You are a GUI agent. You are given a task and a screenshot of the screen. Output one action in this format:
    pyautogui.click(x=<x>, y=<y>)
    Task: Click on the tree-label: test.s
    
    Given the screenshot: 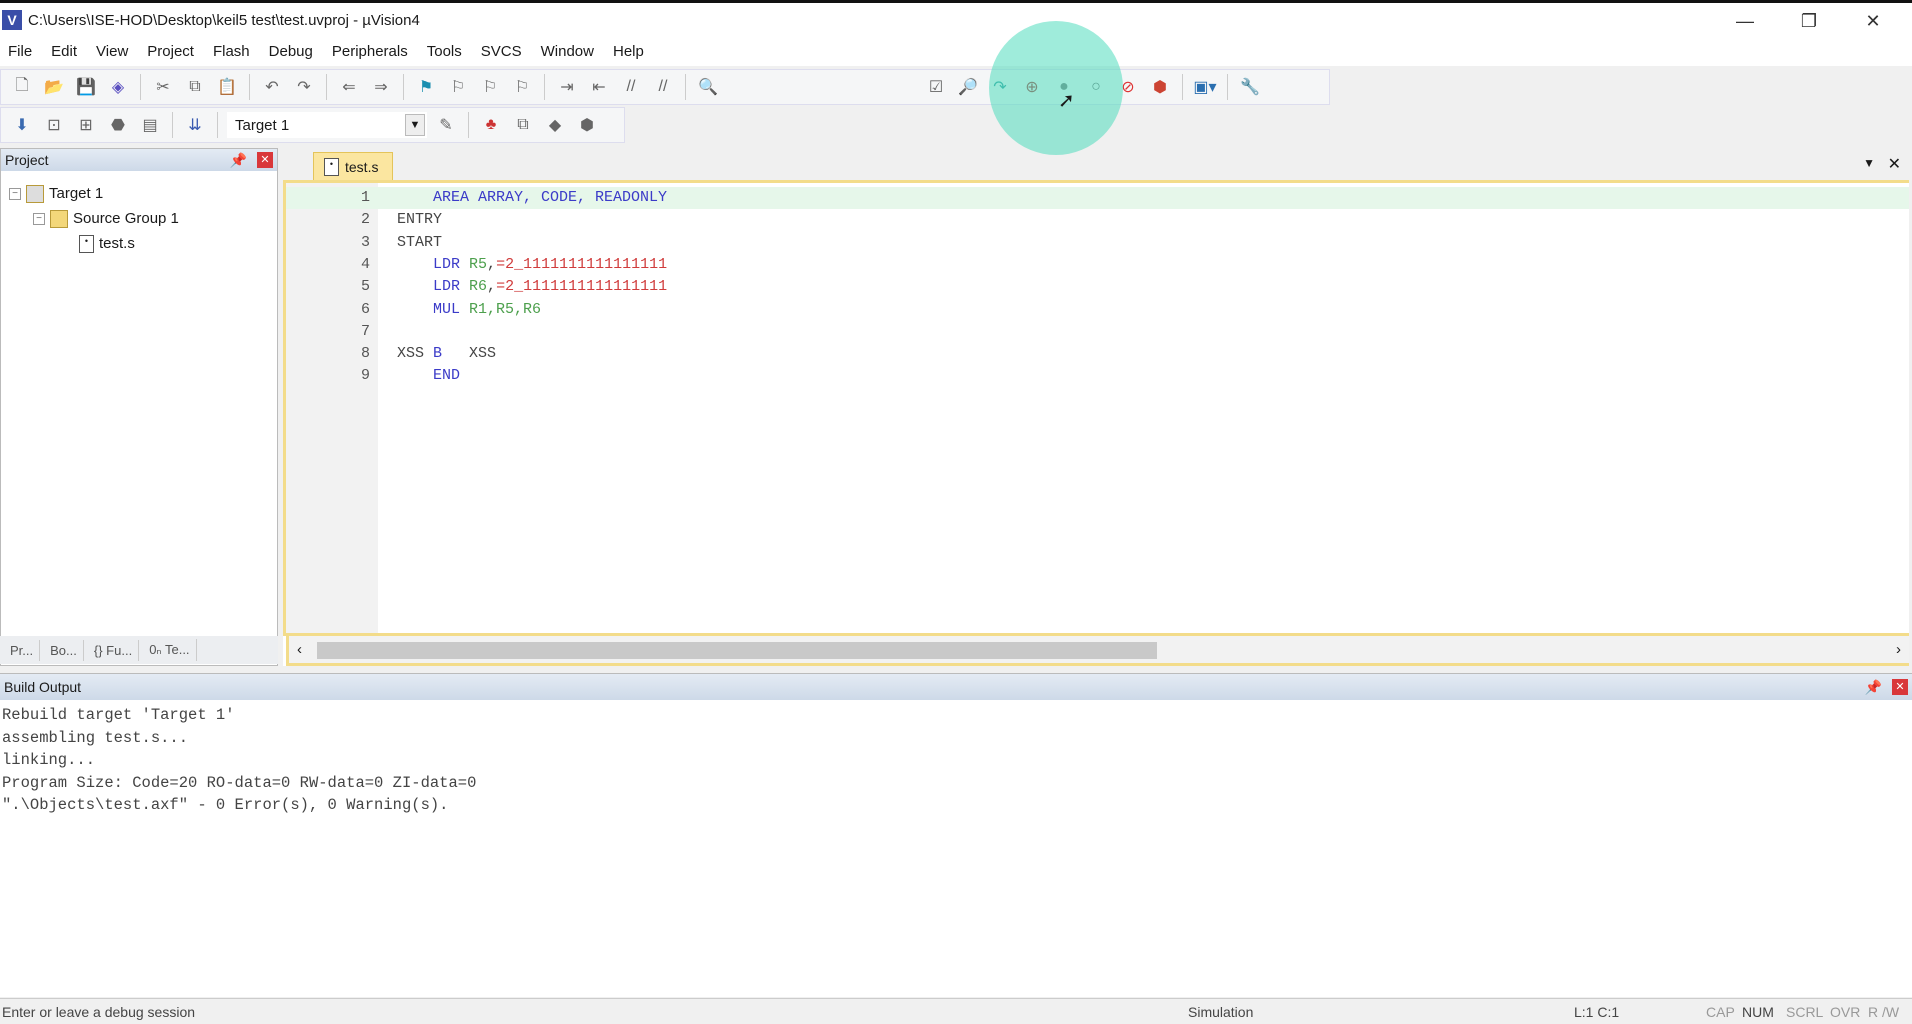 What is the action you would take?
    pyautogui.click(x=117, y=243)
    